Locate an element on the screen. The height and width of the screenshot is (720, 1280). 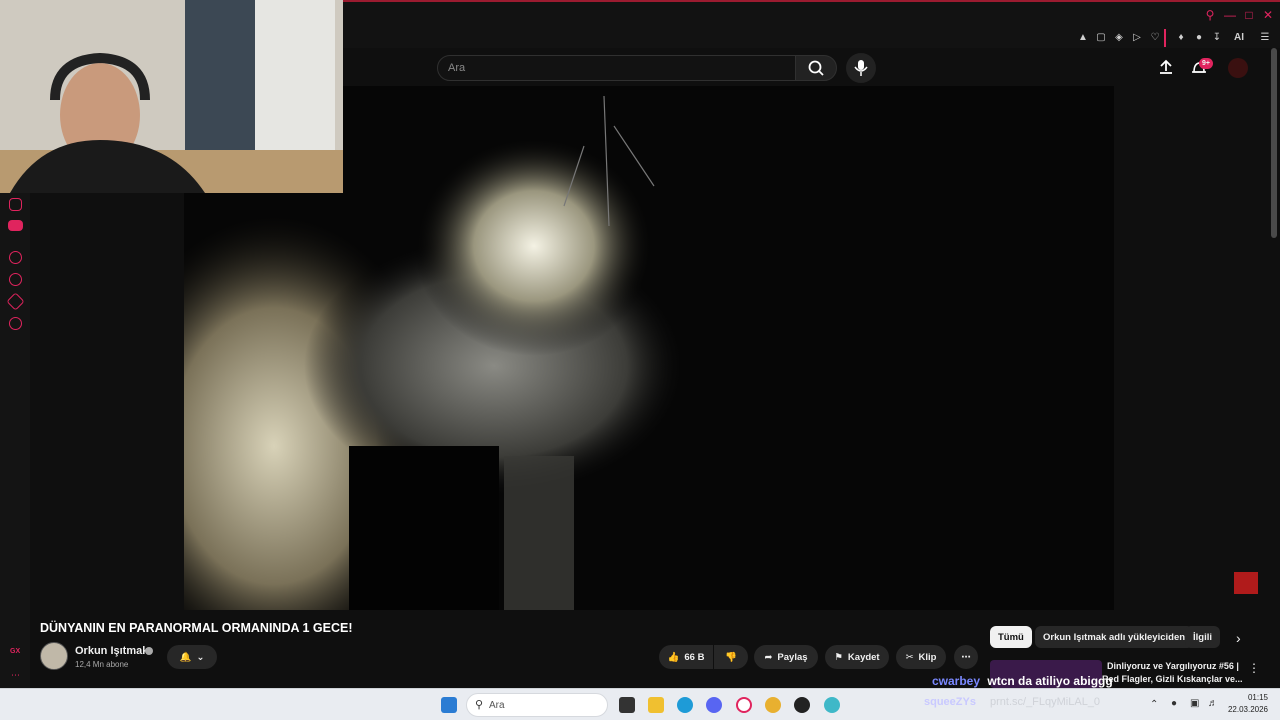
chip-all: Tümü is located at coordinates (1011, 637).